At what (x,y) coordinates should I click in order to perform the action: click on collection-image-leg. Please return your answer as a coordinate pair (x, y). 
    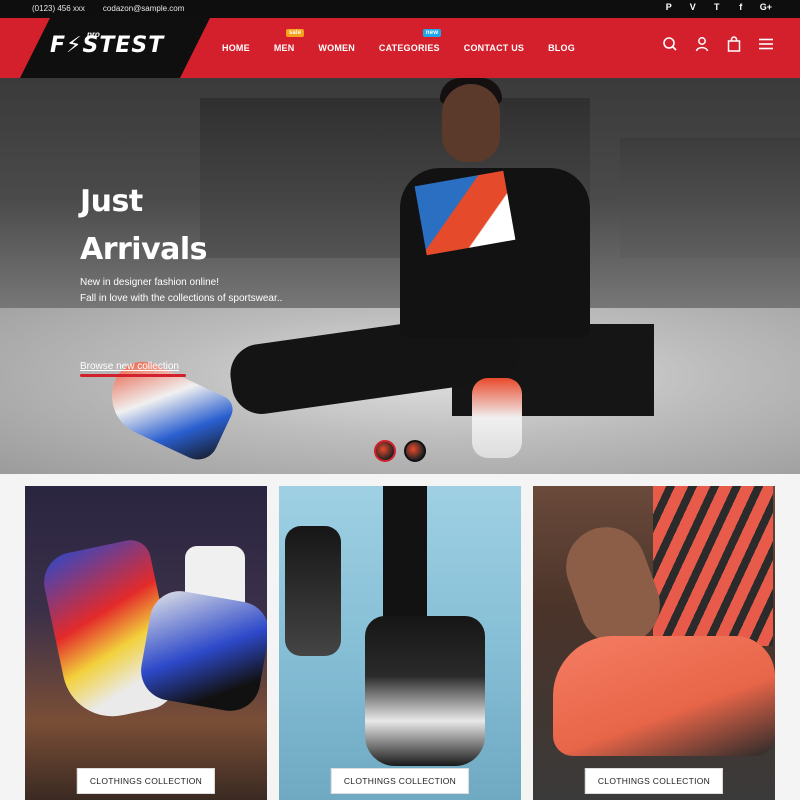
    Looking at the image, I should click on (405, 561).